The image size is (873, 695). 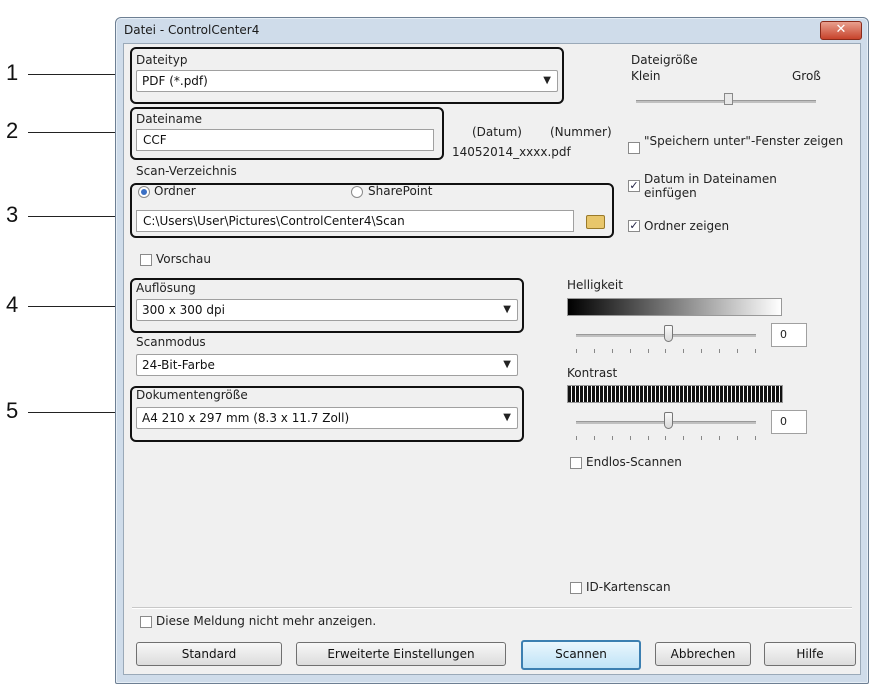 What do you see at coordinates (687, 226) in the screenshot?
I see `show-folder-label: Ordner zeigen` at bounding box center [687, 226].